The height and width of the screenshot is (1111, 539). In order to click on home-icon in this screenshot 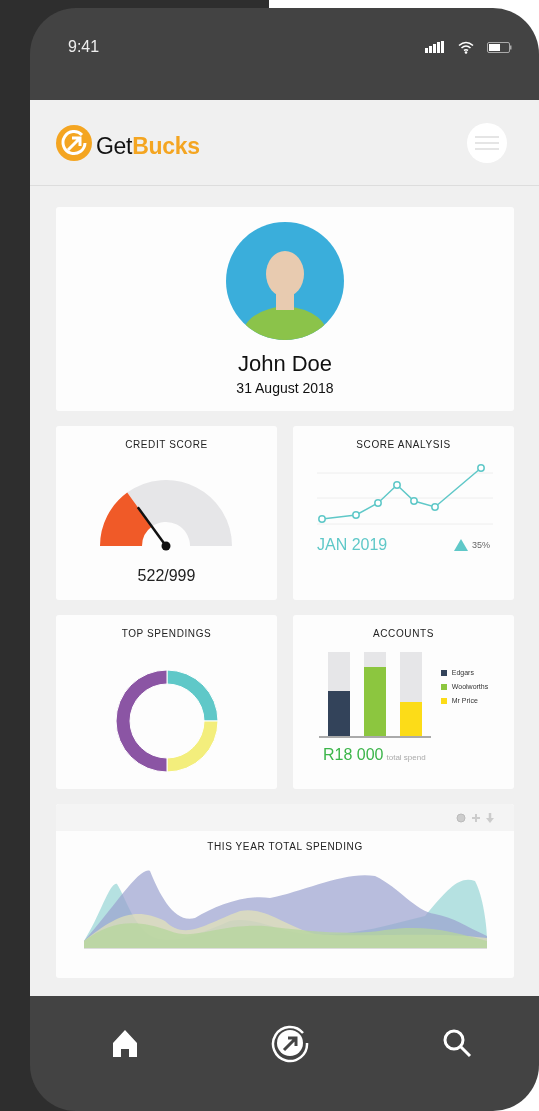, I will do `click(125, 1042)`.